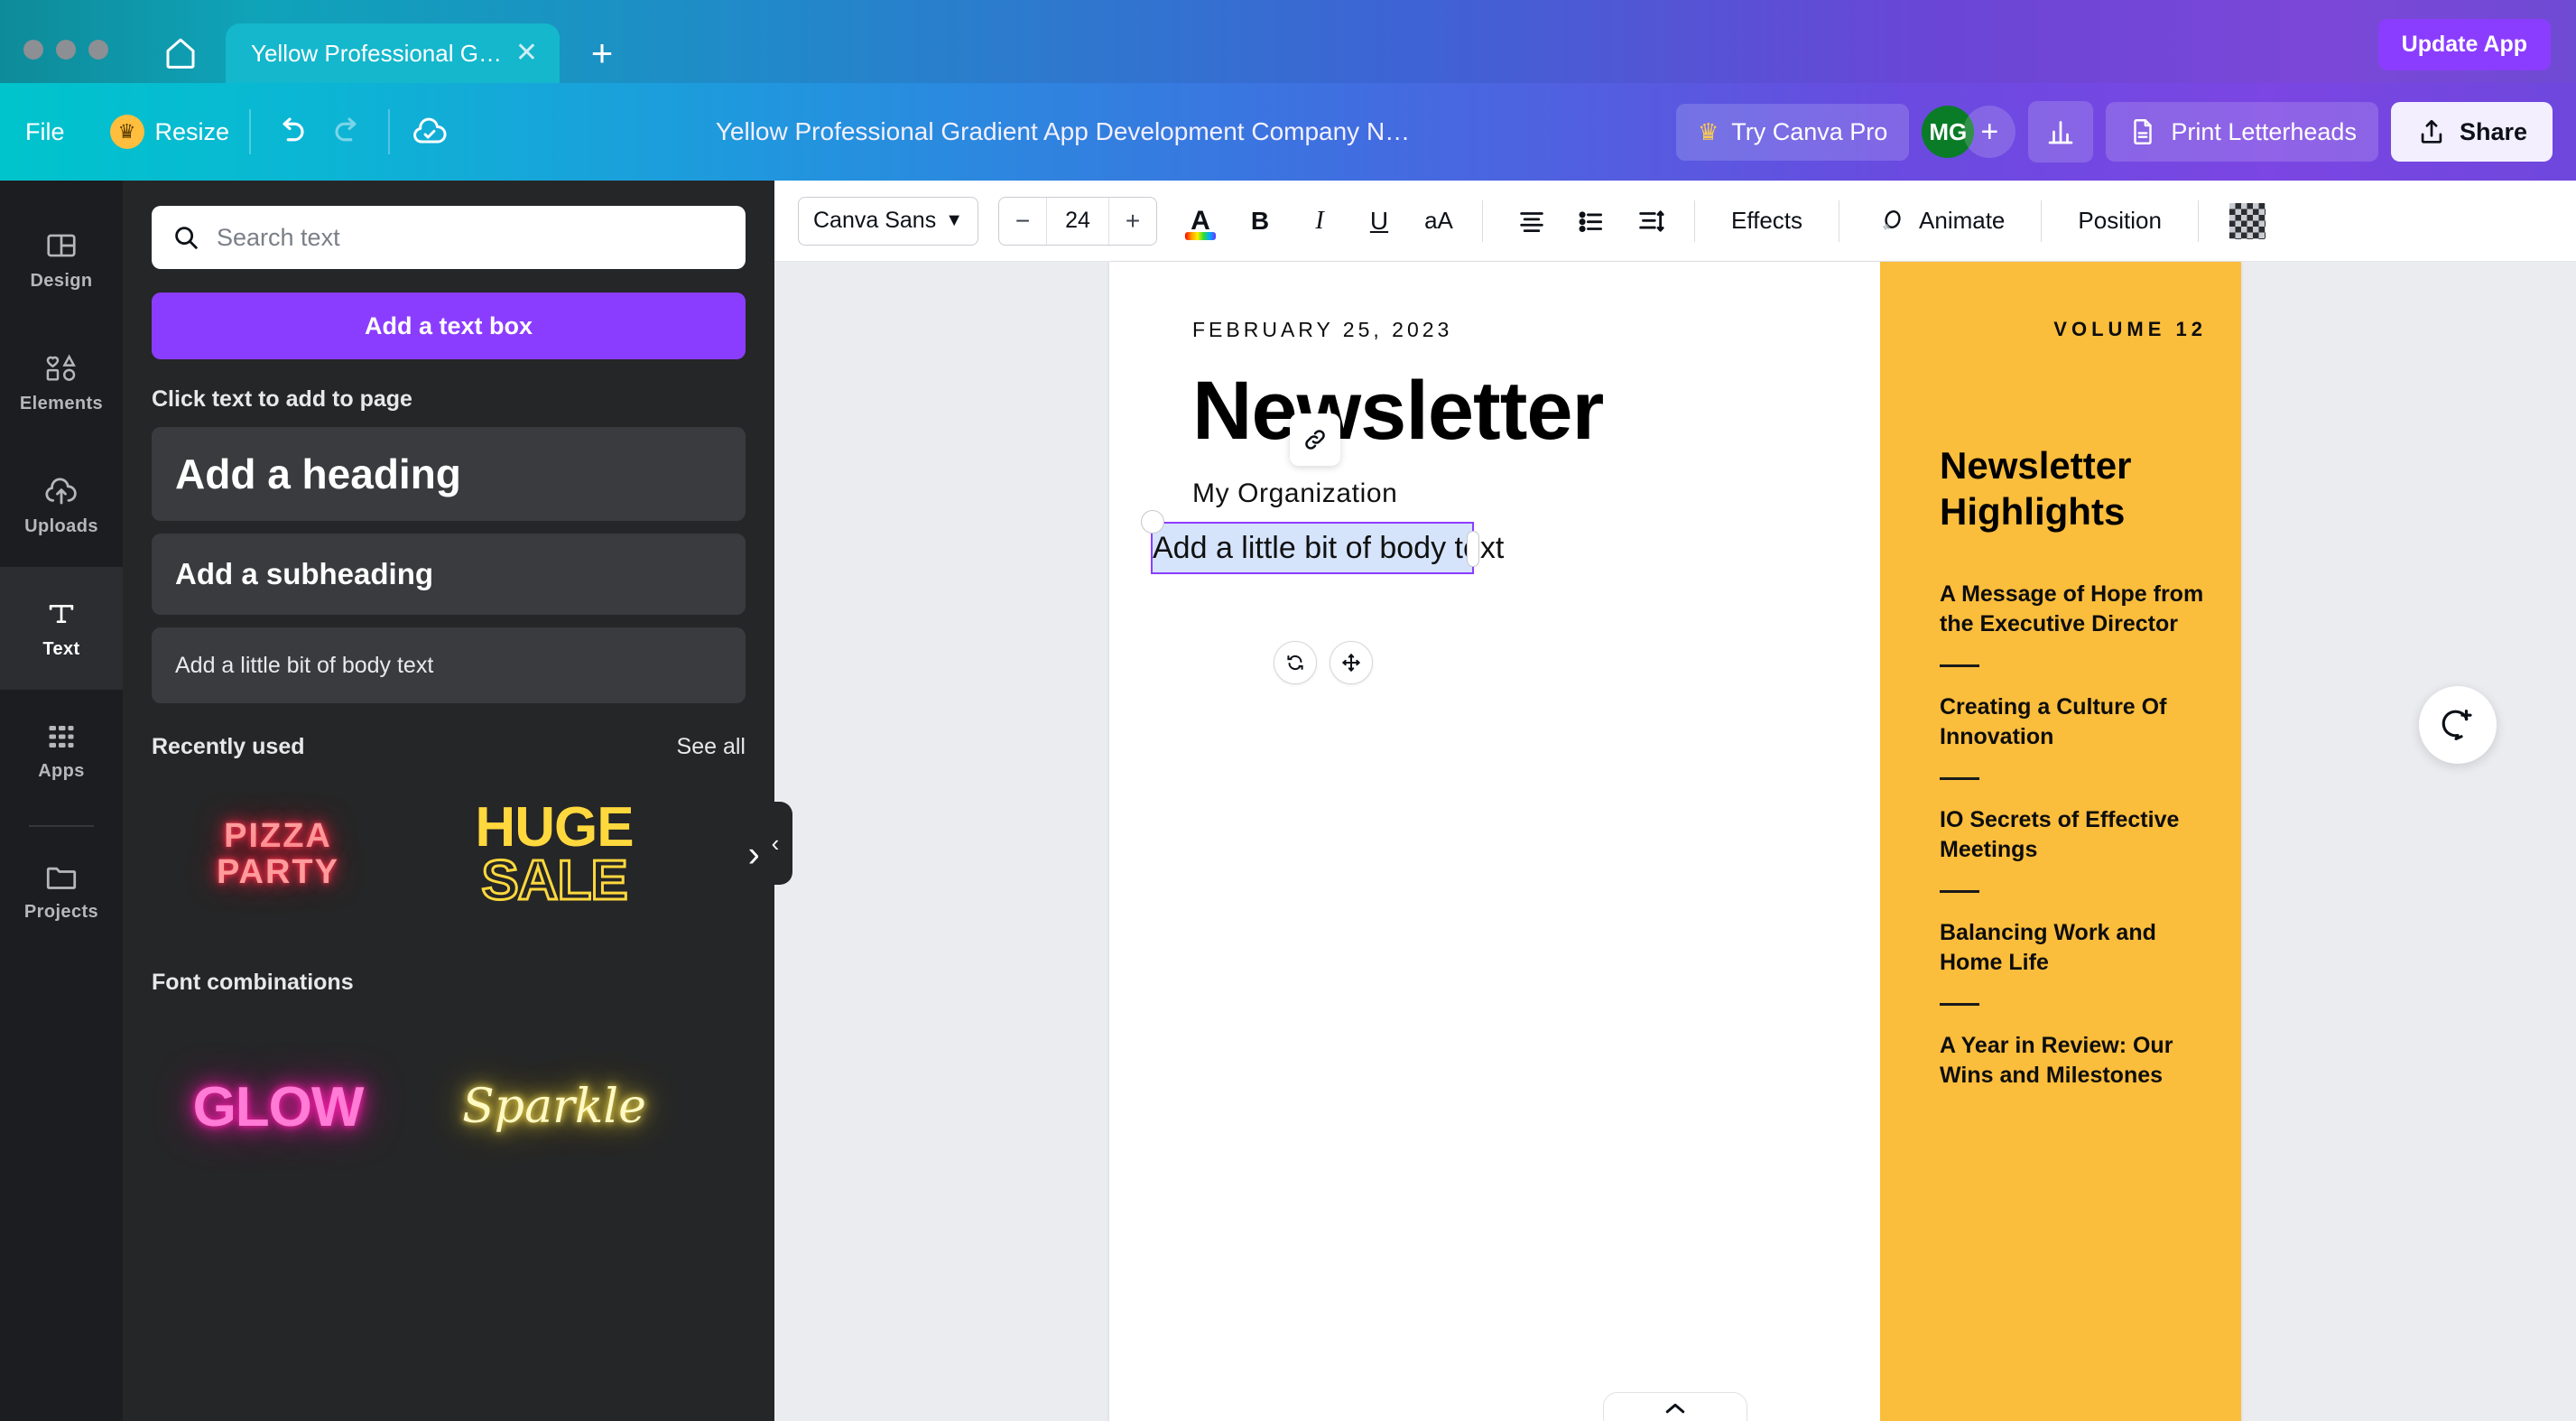 This screenshot has width=2576, height=1421. I want to click on sidebar-item-design: Design, so click(62, 260).